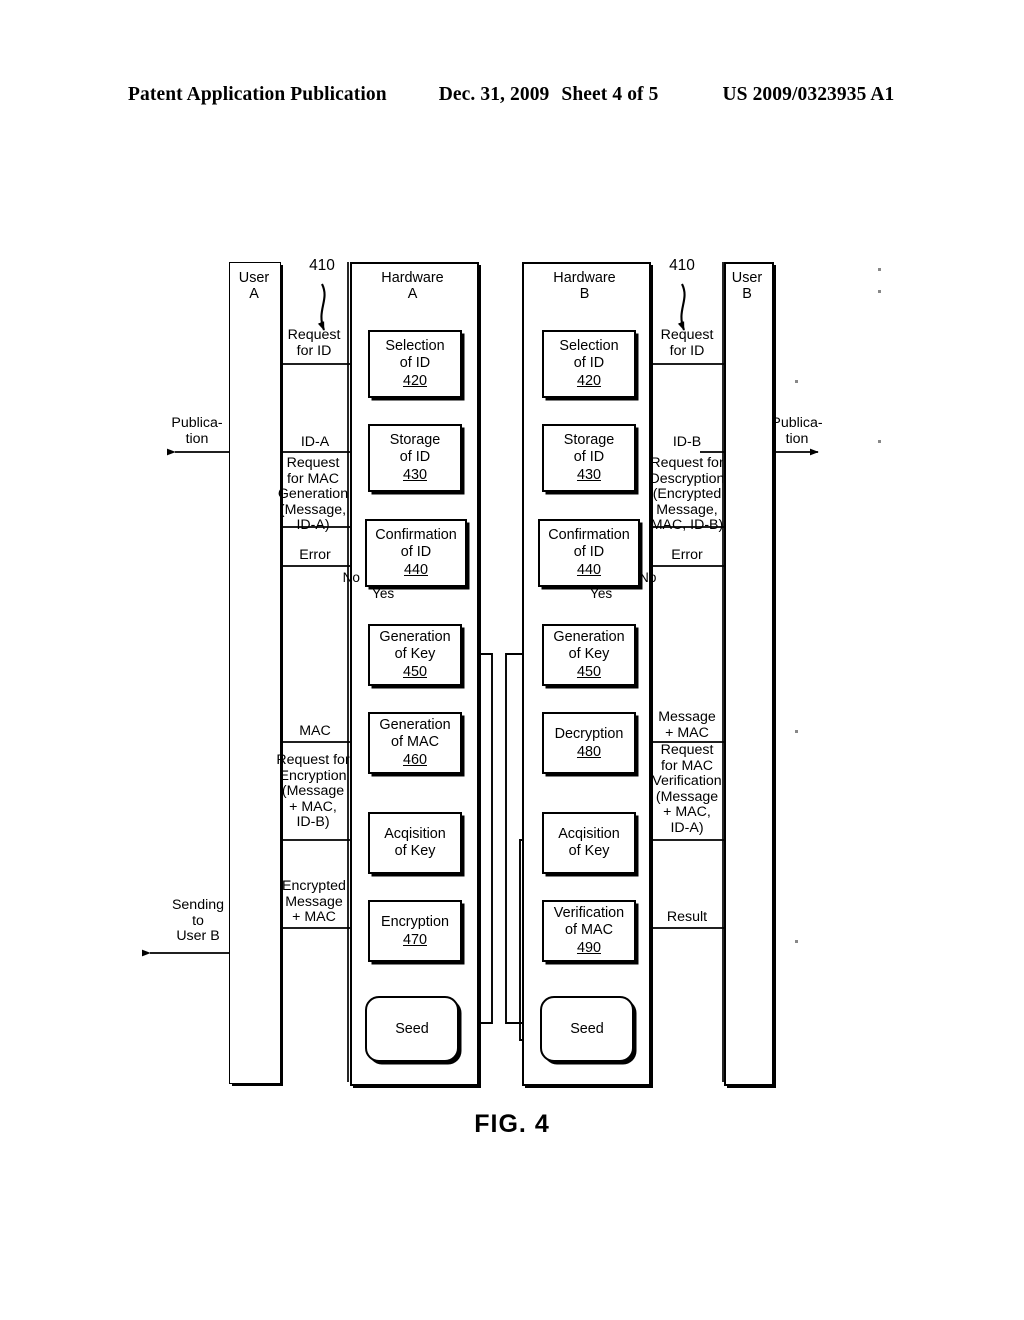 The width and height of the screenshot is (1024, 1320). What do you see at coordinates (314, 902) in the screenshot?
I see `label-encrypted-message-mac: Encrypted Message + MAC` at bounding box center [314, 902].